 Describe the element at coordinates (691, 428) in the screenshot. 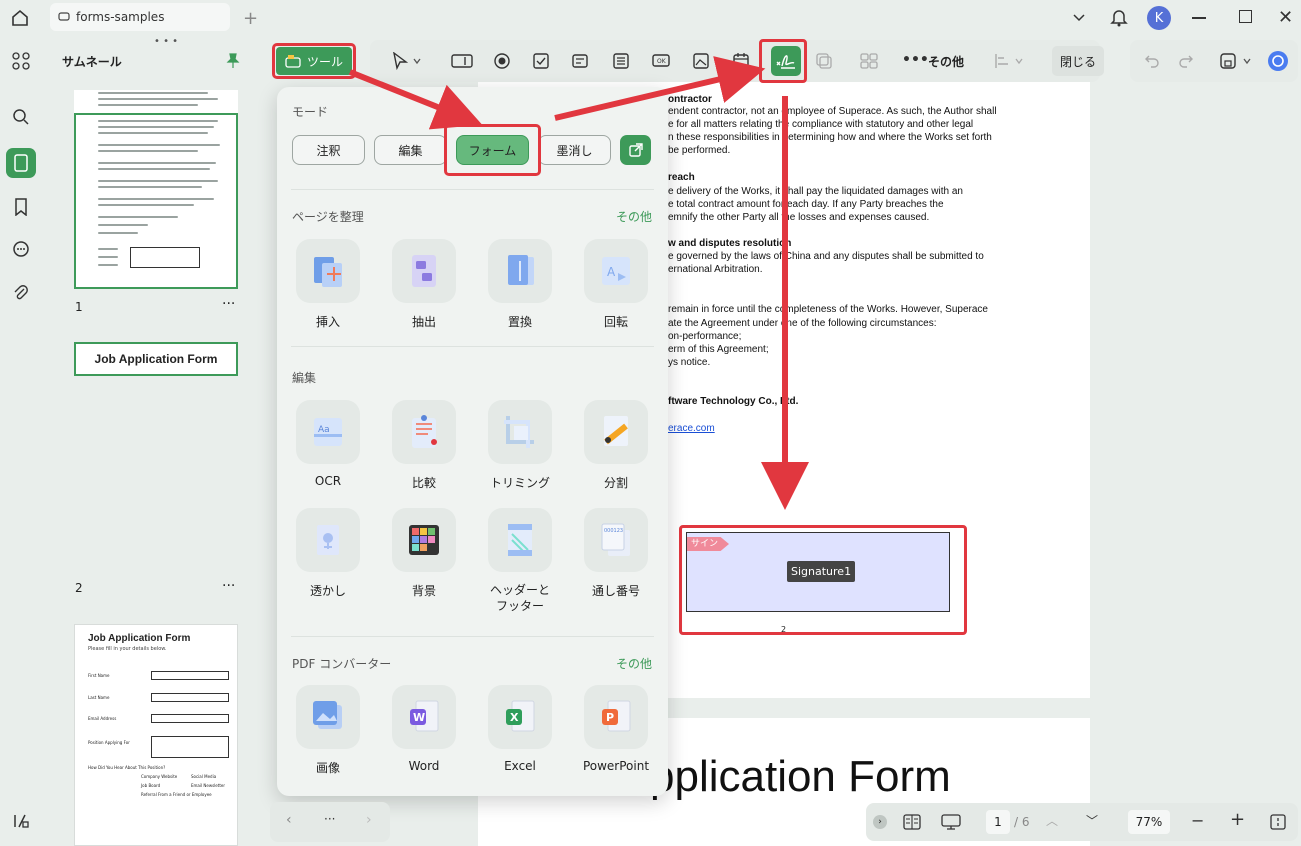

I see `document-link: erace.com` at that location.